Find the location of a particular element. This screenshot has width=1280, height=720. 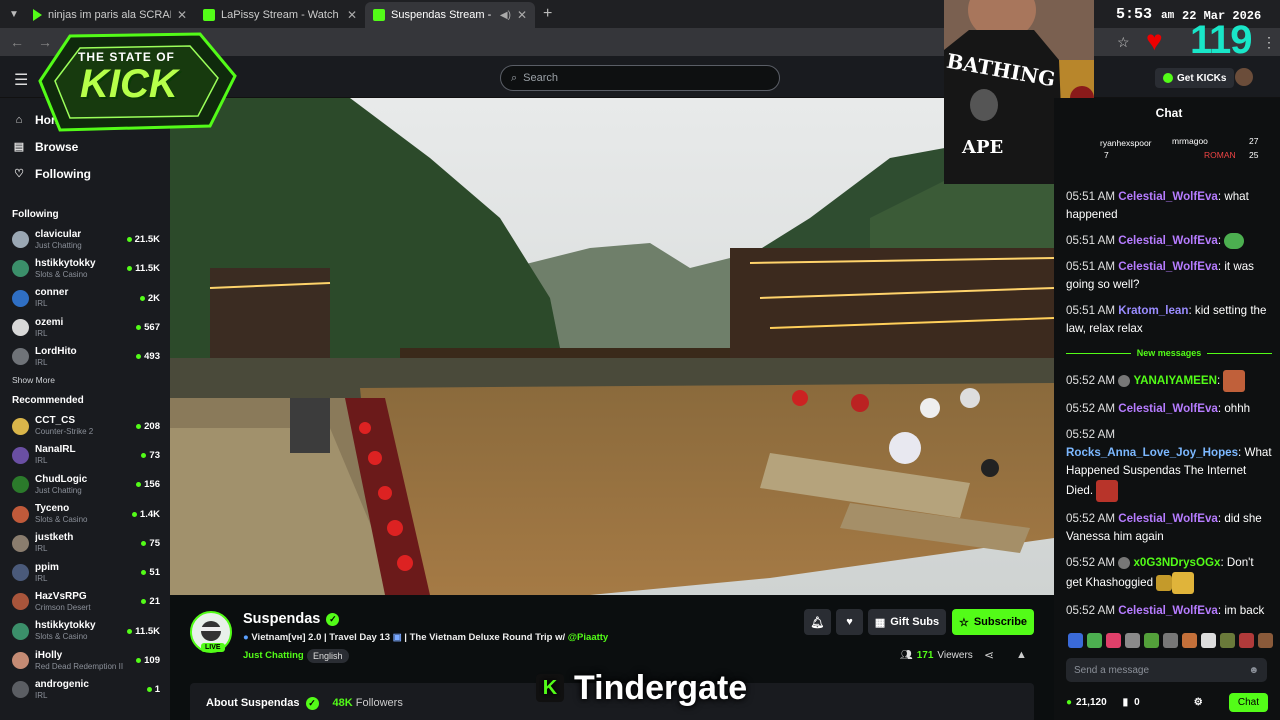

channel-viewers: 1.4K is located at coordinates (146, 514).